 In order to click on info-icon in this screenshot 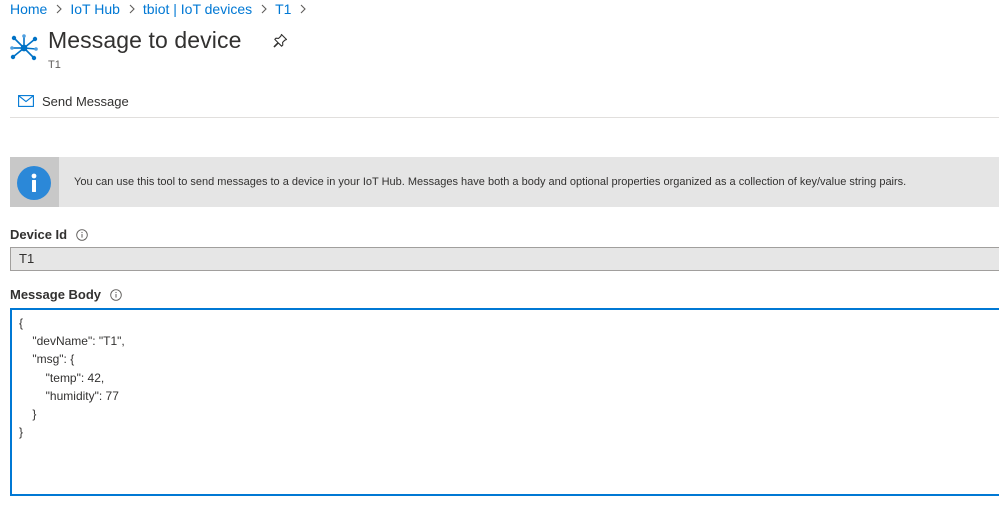, I will do `click(34, 183)`.